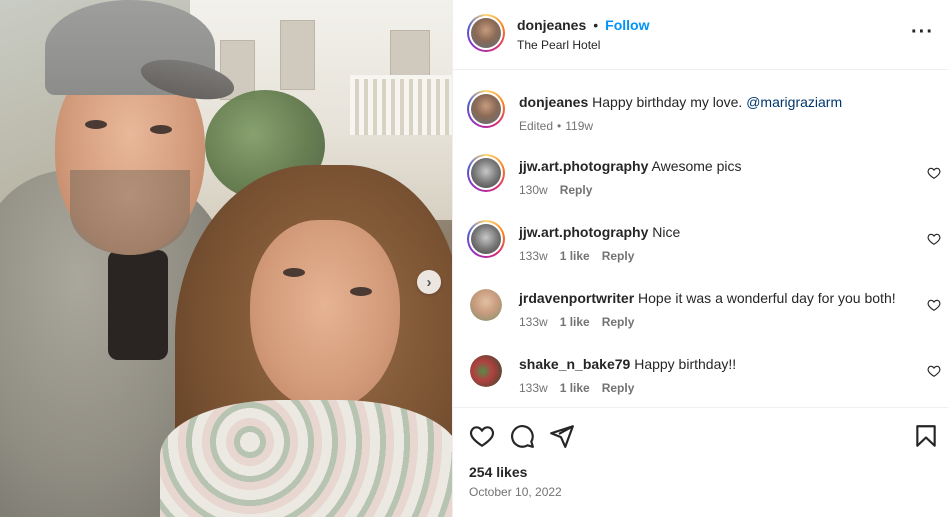 This screenshot has height=517, width=948. I want to click on caption-mention: @marigraziarm, so click(794, 102).